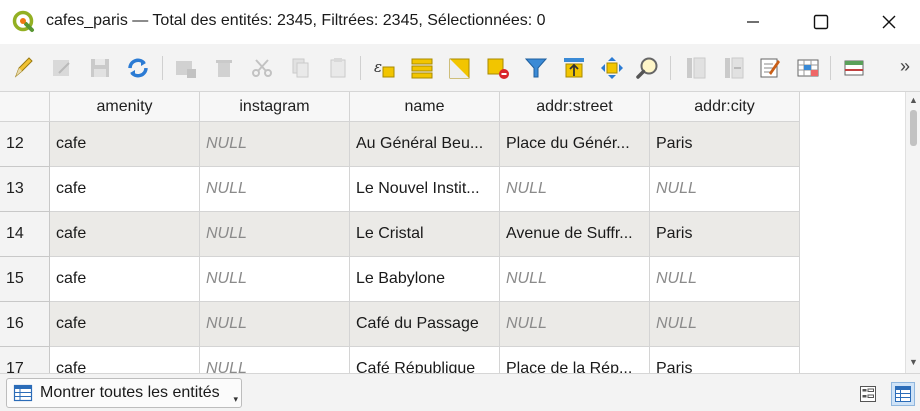 Image resolution: width=920 pixels, height=411 pixels. Describe the element at coordinates (913, 362) in the screenshot. I see `scroll-down-icon: ▼` at that location.